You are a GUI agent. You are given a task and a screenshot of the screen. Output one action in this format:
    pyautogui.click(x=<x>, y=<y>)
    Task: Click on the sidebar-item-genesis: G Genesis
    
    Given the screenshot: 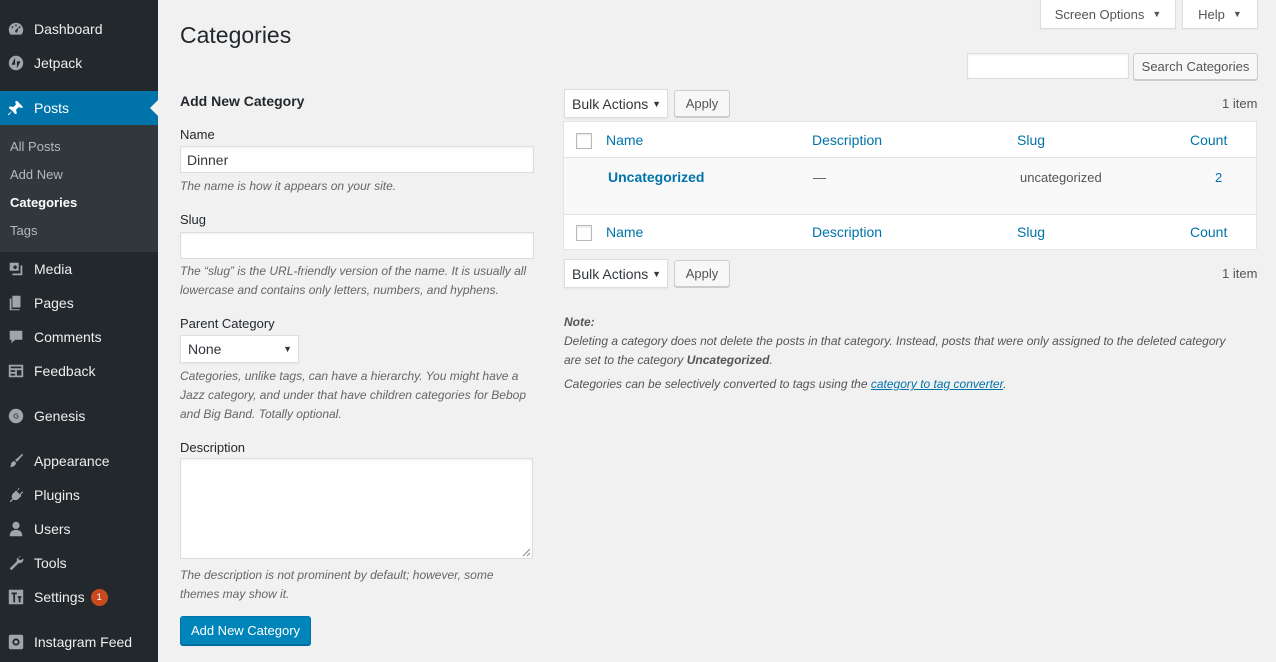 What is the action you would take?
    pyautogui.click(x=79, y=416)
    